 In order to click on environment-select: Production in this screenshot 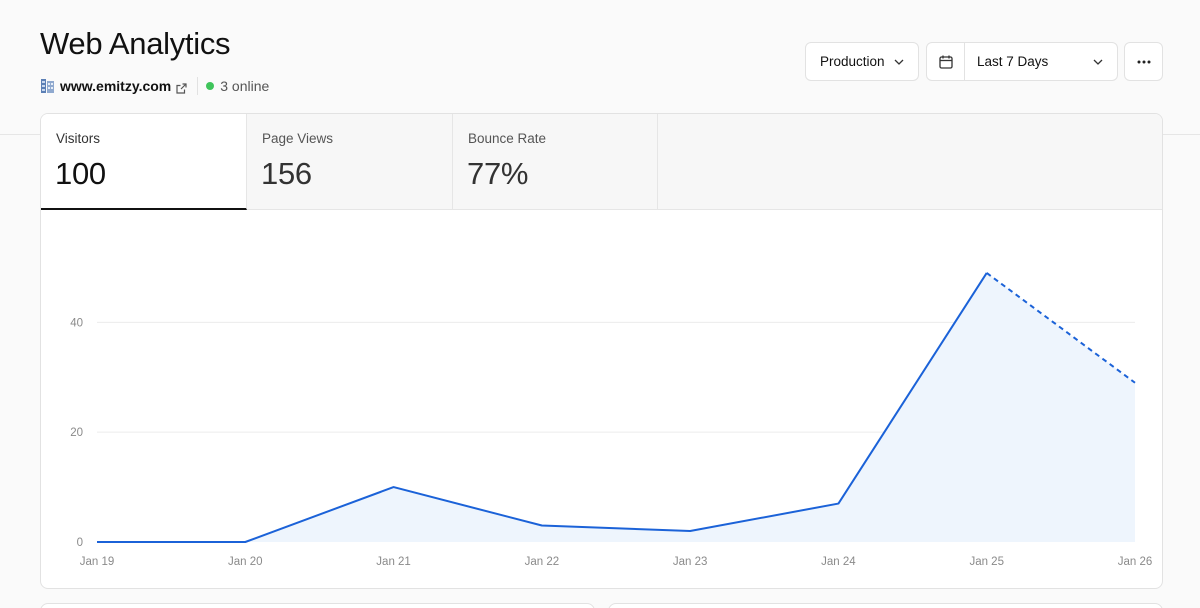, I will do `click(862, 61)`.